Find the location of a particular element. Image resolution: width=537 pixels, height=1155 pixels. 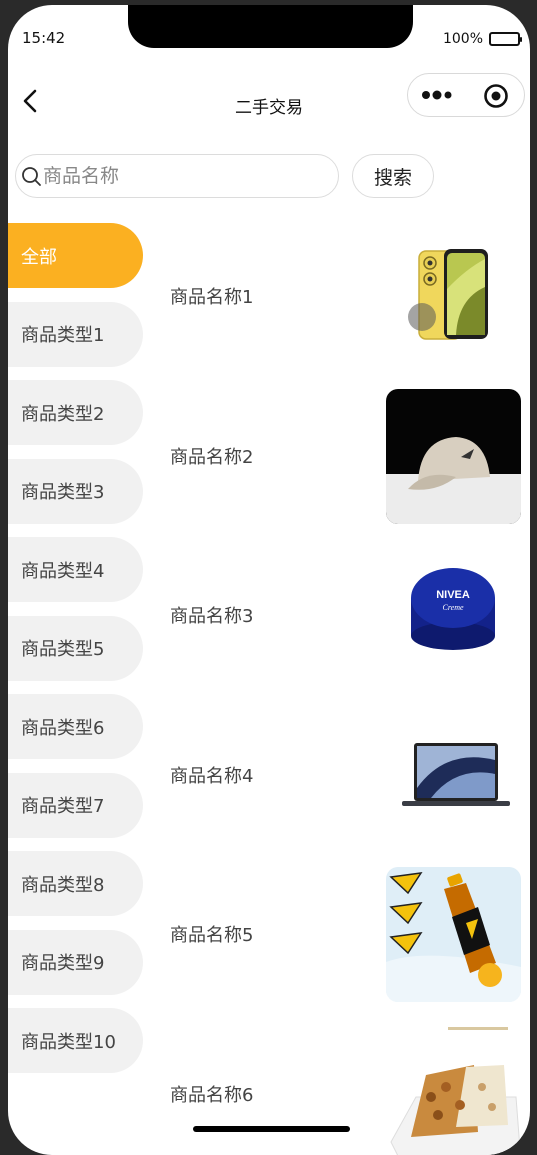

goods-item: 商品名称6 is located at coordinates (343, 1088).